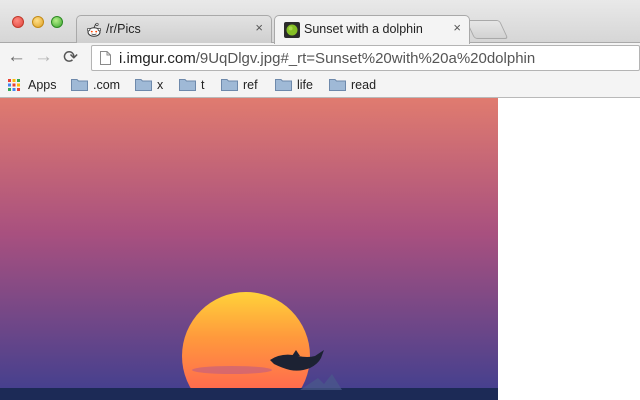  I want to click on minimize-window-button, so click(38, 22).